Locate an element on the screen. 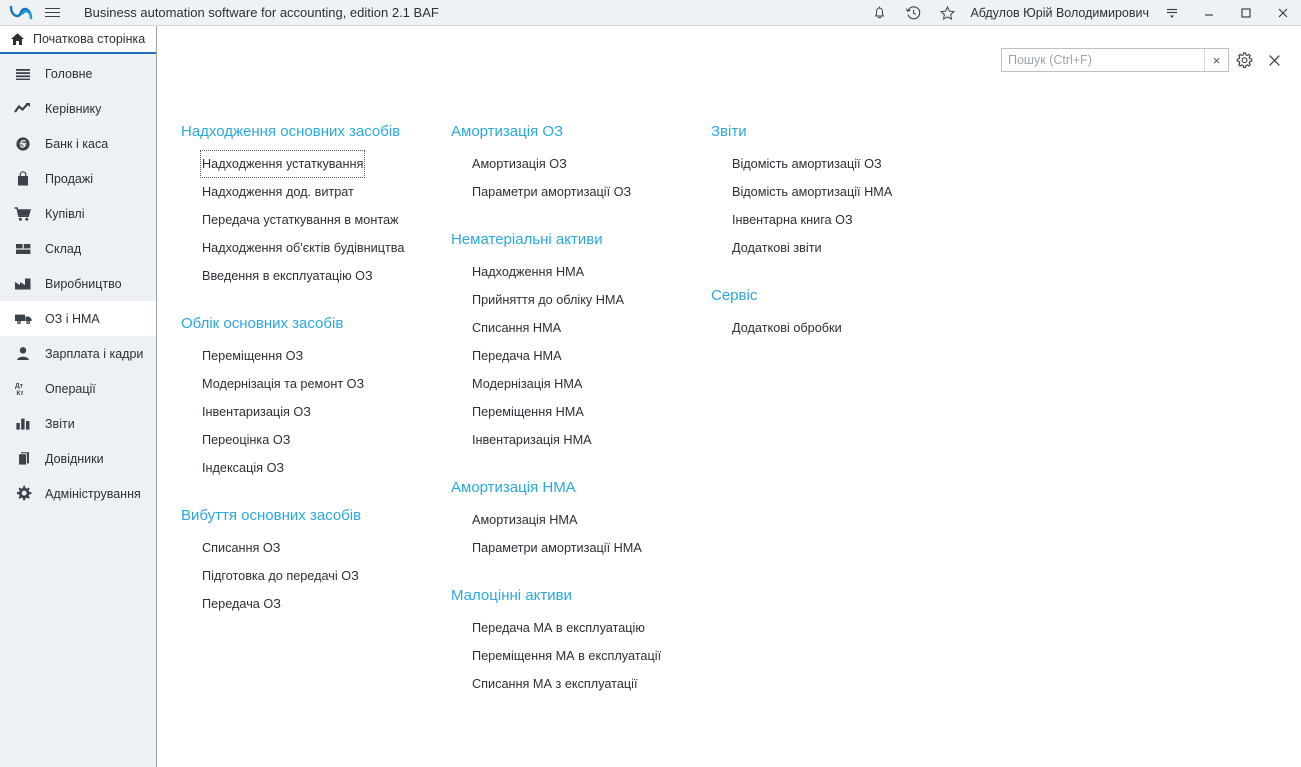 The image size is (1301, 767). search-clear-button: × is located at coordinates (1216, 60).